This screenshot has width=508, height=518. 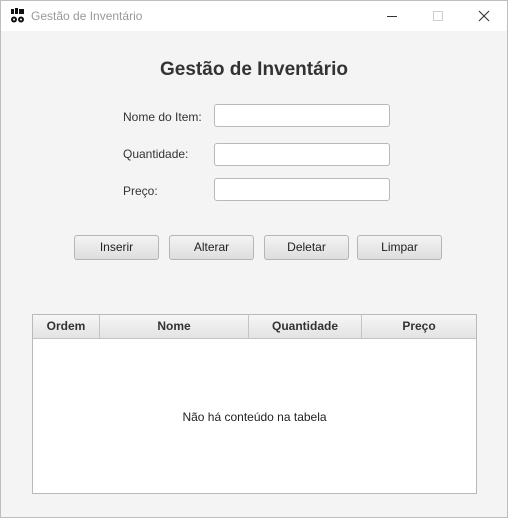 What do you see at coordinates (302, 115) in the screenshot?
I see `item-name-field` at bounding box center [302, 115].